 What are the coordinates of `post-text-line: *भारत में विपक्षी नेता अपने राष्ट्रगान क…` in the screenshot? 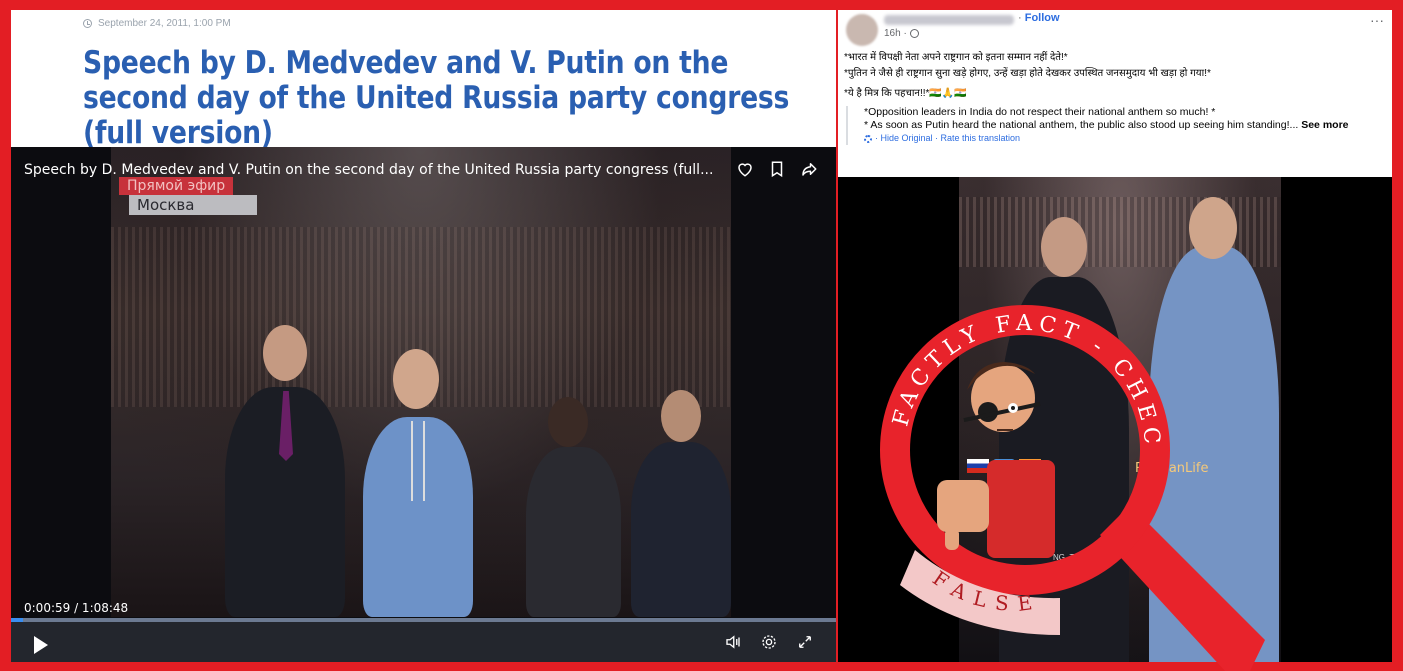 It's located at (956, 57).